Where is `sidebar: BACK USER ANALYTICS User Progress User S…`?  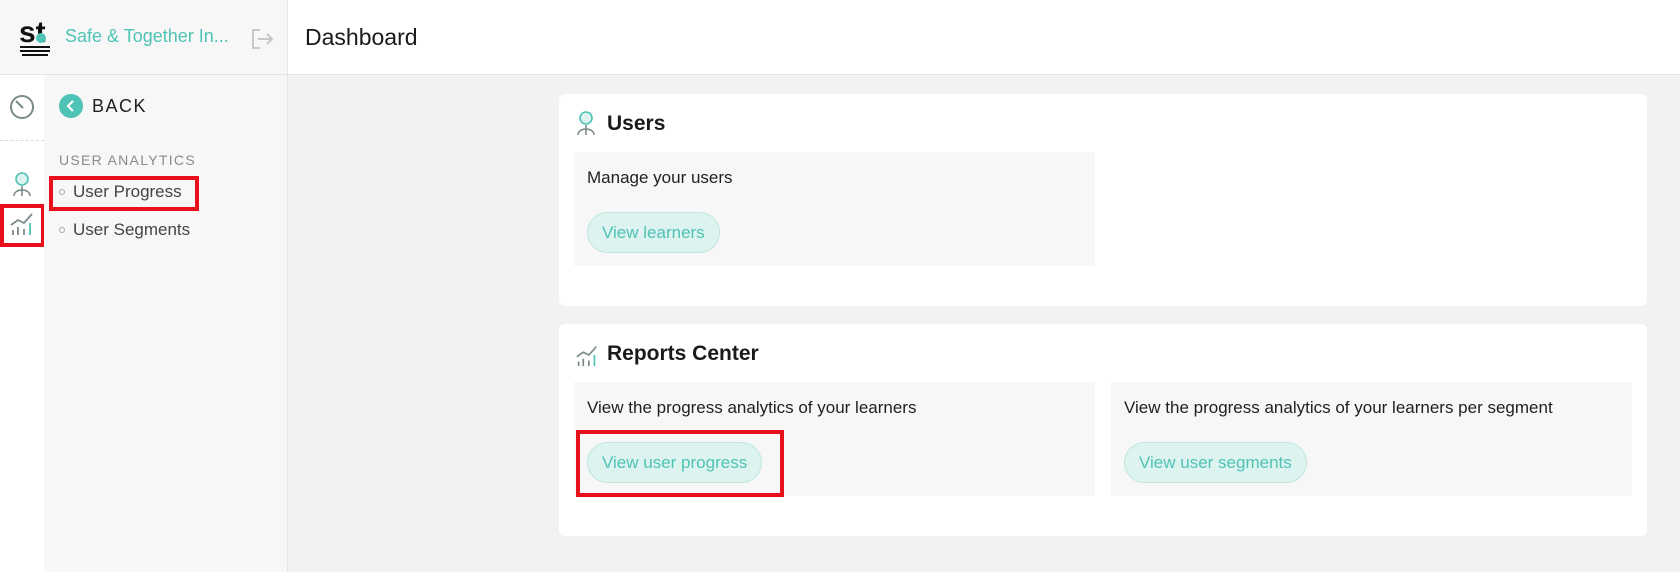
sidebar: BACK USER ANALYTICS User Progress User S… is located at coordinates (166, 323).